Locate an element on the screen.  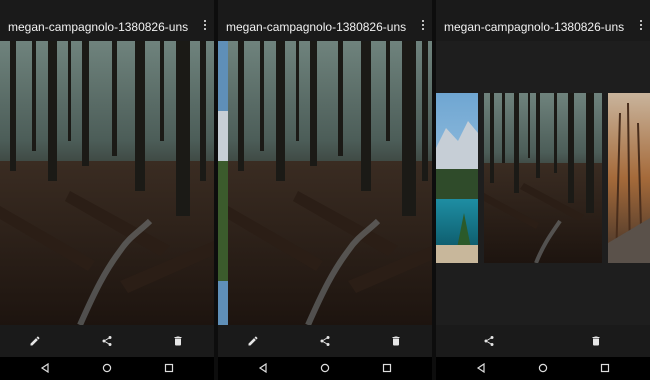
thumbnail-autumn-trees is located at coordinates (629, 178).